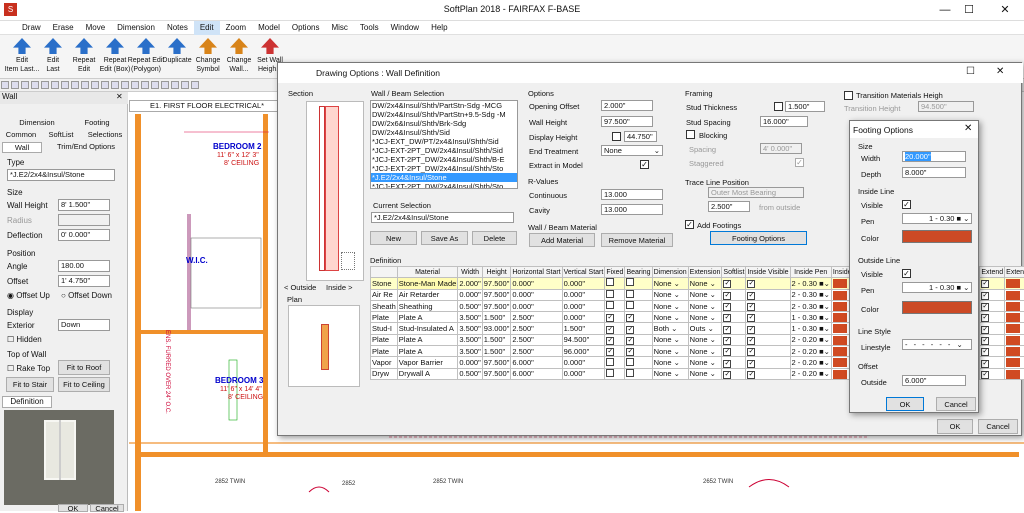 This screenshot has width=1024, height=513. I want to click on menu-item-misc: Misc, so click(339, 28).